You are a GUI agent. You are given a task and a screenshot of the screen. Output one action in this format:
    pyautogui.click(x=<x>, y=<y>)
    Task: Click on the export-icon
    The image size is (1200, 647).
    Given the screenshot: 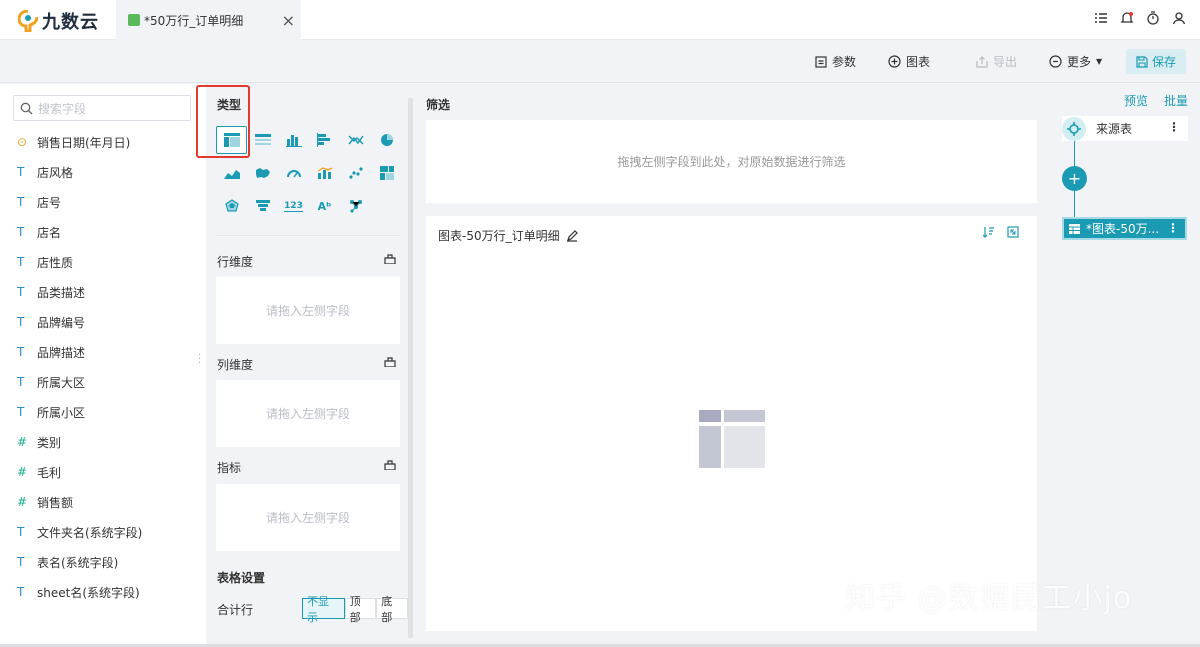 What is the action you would take?
    pyautogui.click(x=982, y=61)
    